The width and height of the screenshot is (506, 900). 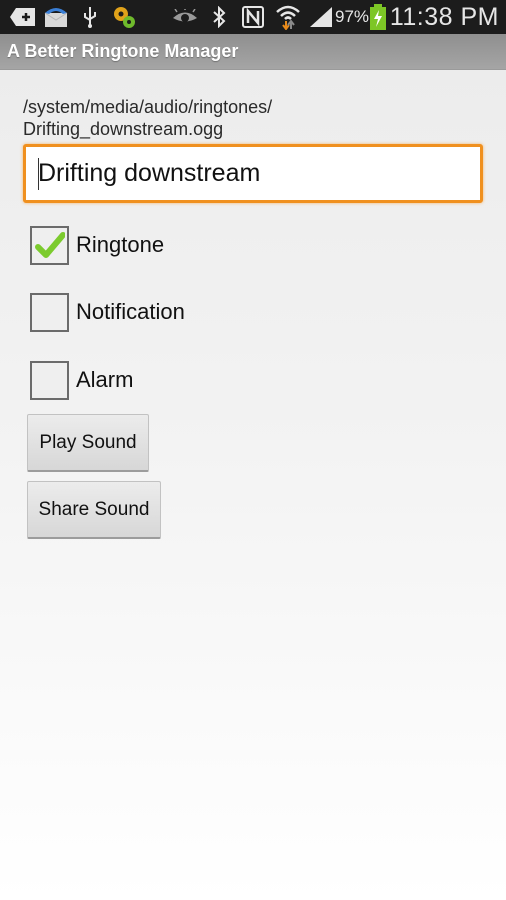 I want to click on app-title: A Better Ringtone Manager, so click(x=123, y=51).